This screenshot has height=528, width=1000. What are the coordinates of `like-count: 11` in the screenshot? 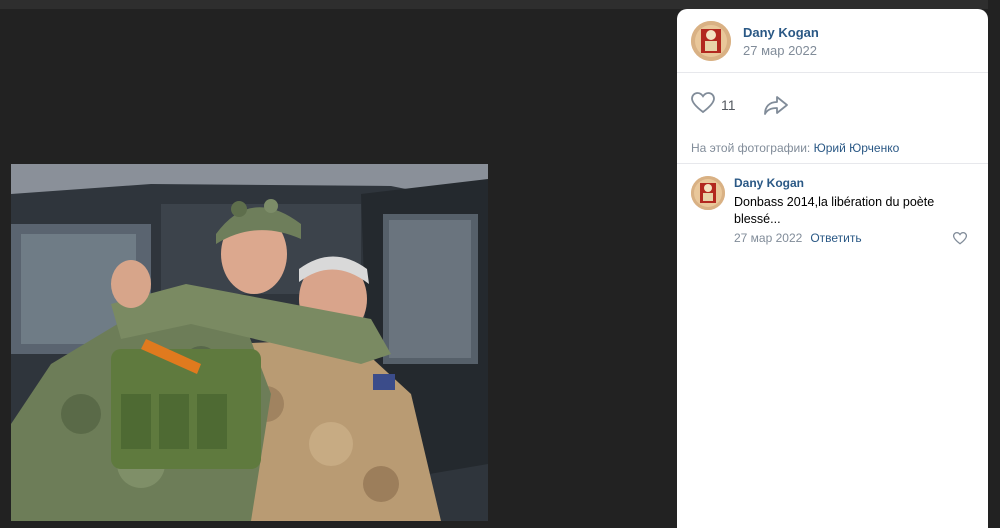 It's located at (728, 105).